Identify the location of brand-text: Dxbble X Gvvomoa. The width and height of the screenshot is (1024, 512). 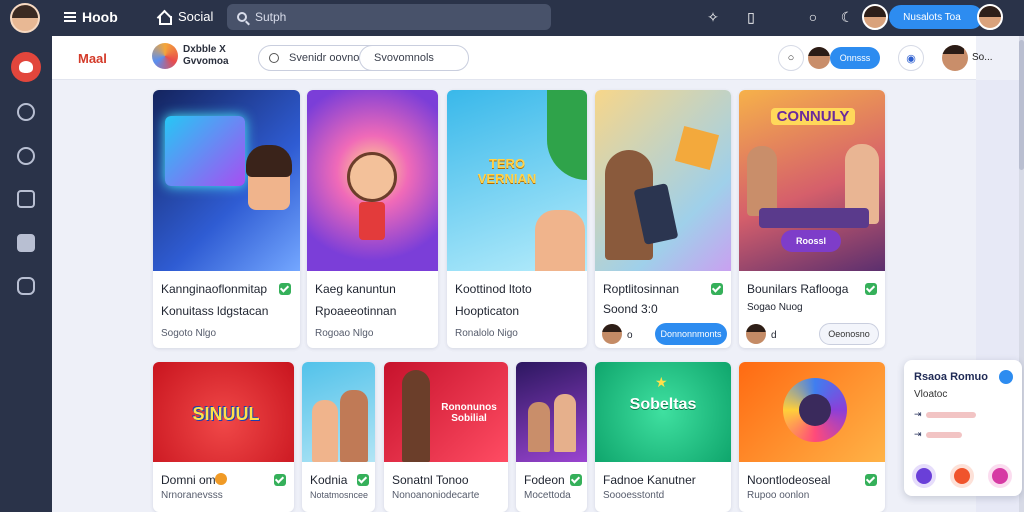
(206, 56).